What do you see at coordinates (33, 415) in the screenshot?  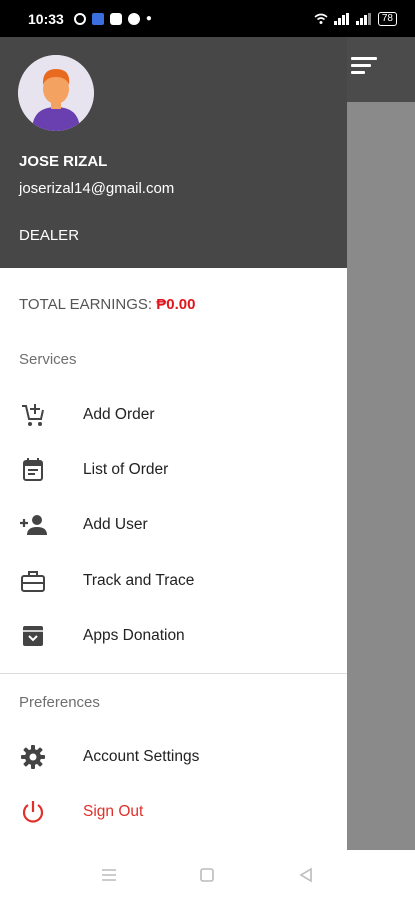 I see `add-cart-icon` at bounding box center [33, 415].